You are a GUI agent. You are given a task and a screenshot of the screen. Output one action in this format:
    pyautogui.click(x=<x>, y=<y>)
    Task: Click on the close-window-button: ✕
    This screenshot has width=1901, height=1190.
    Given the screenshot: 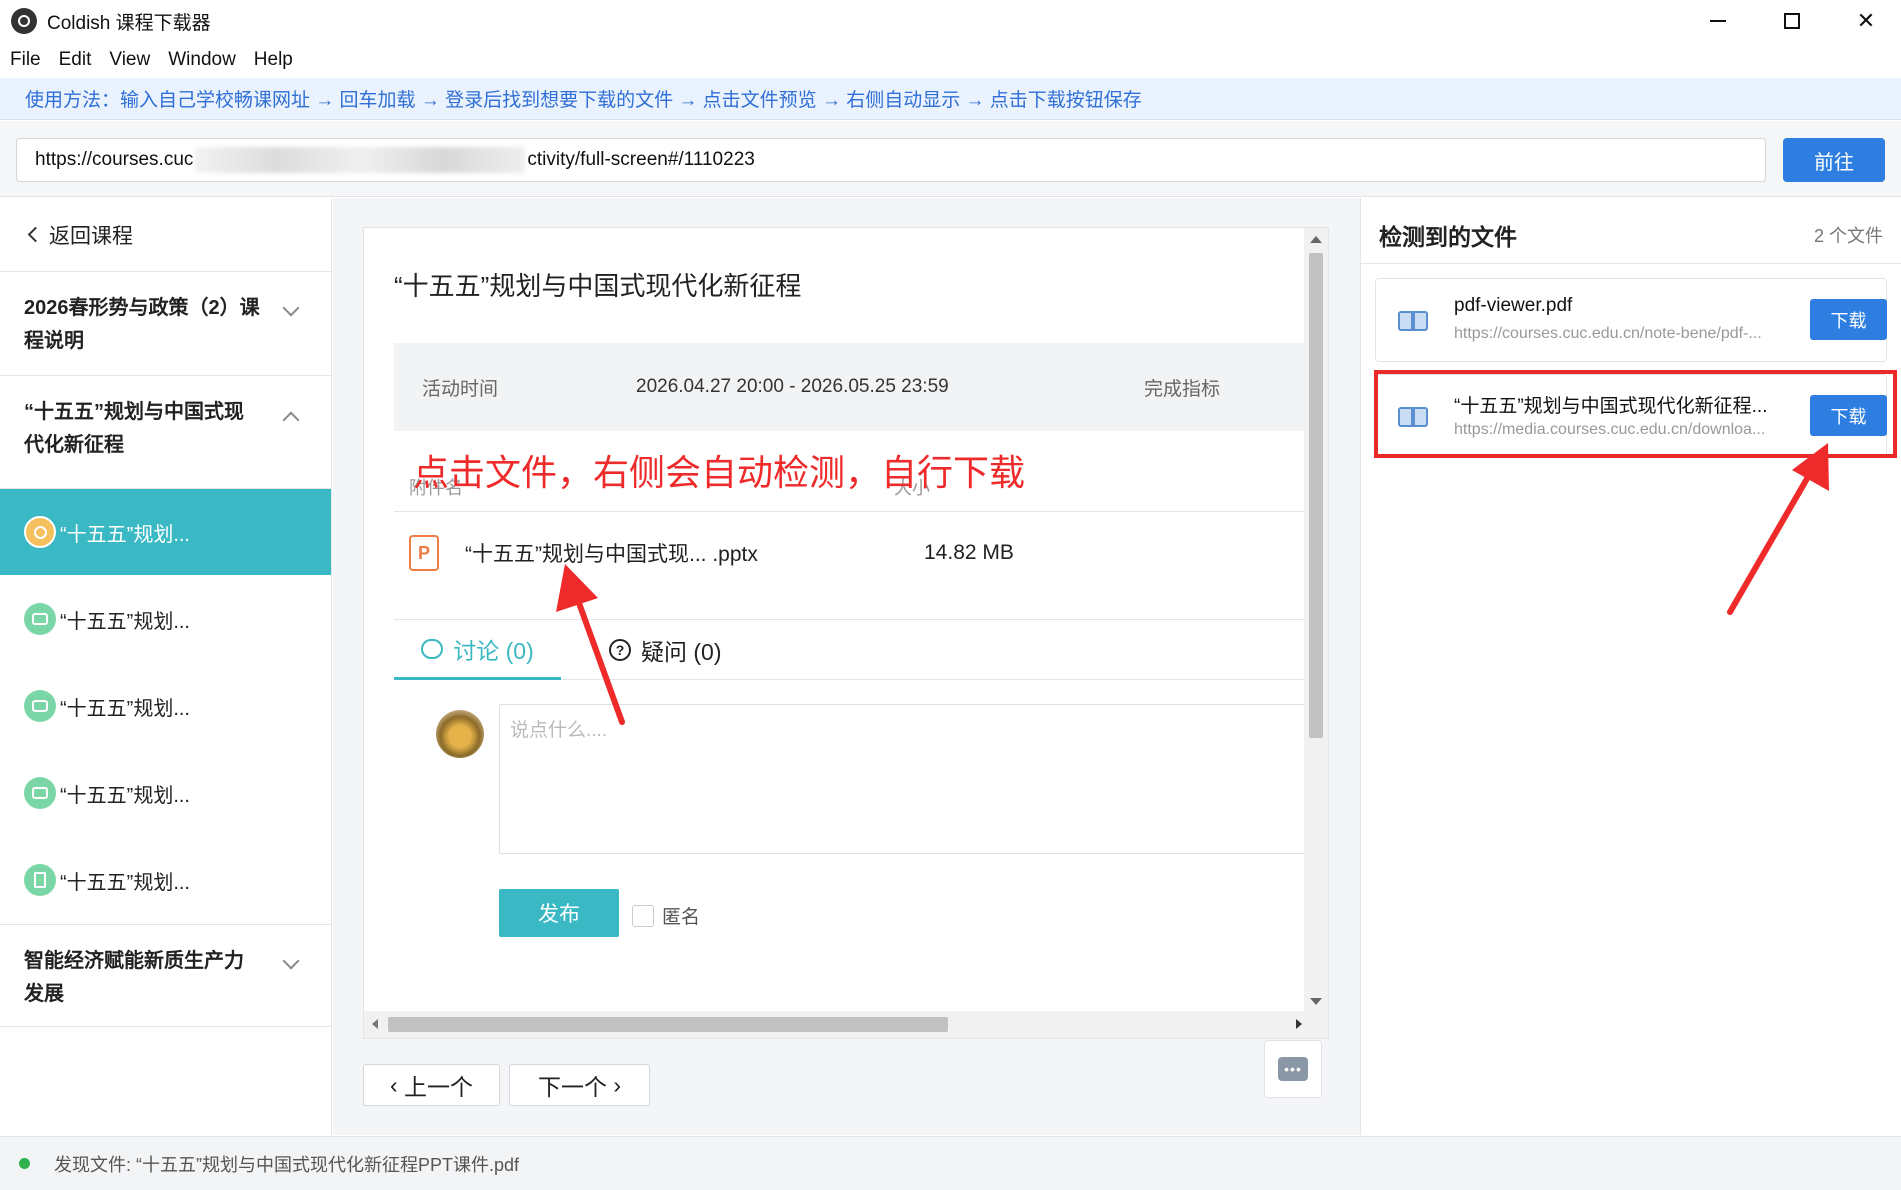 What is the action you would take?
    pyautogui.click(x=1866, y=21)
    